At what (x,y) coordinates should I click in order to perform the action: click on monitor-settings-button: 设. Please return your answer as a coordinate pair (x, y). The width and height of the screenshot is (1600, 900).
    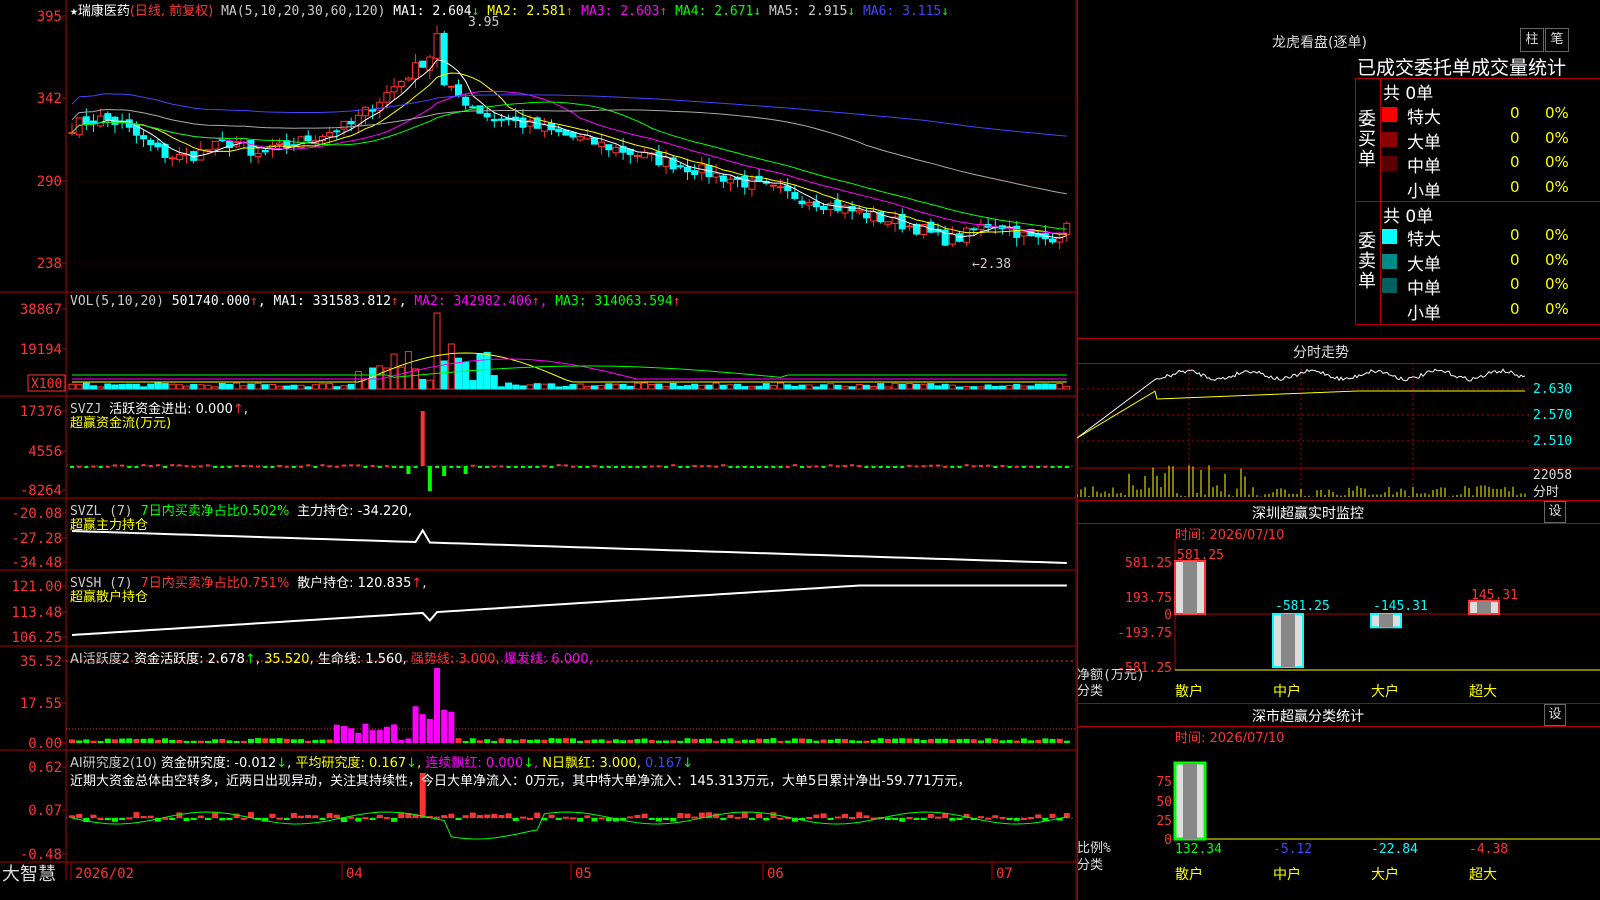
    Looking at the image, I should click on (1555, 512).